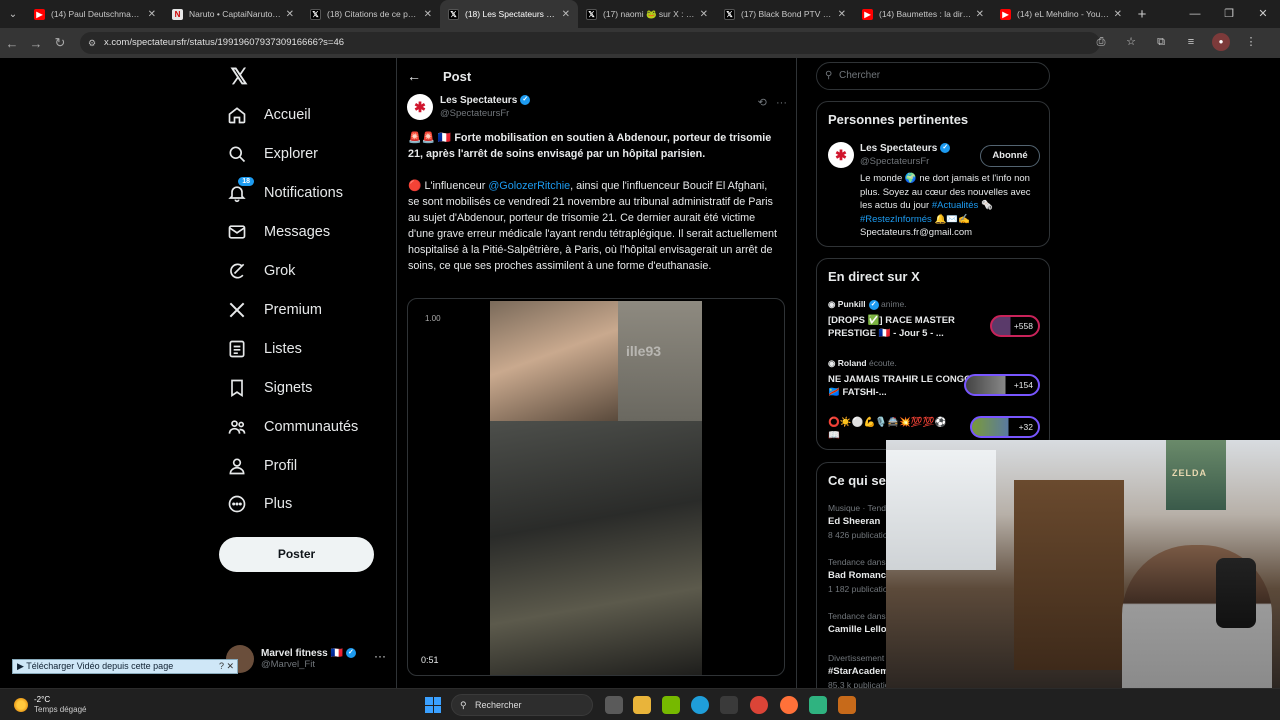 The image size is (1280, 720). What do you see at coordinates (433, 705) in the screenshot?
I see `windows-start-icon` at bounding box center [433, 705].